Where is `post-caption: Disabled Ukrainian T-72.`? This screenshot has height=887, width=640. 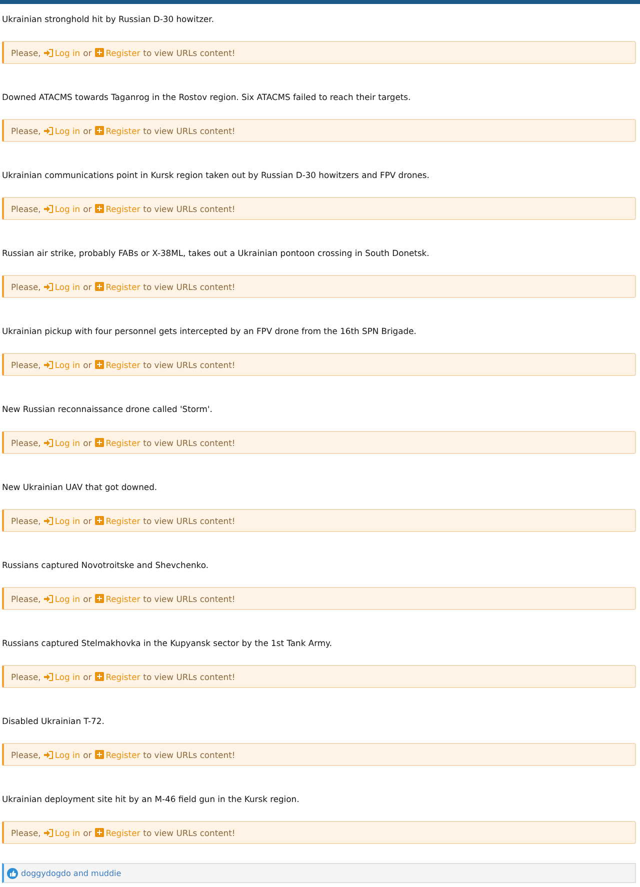 post-caption: Disabled Ukrainian T-72. is located at coordinates (54, 721).